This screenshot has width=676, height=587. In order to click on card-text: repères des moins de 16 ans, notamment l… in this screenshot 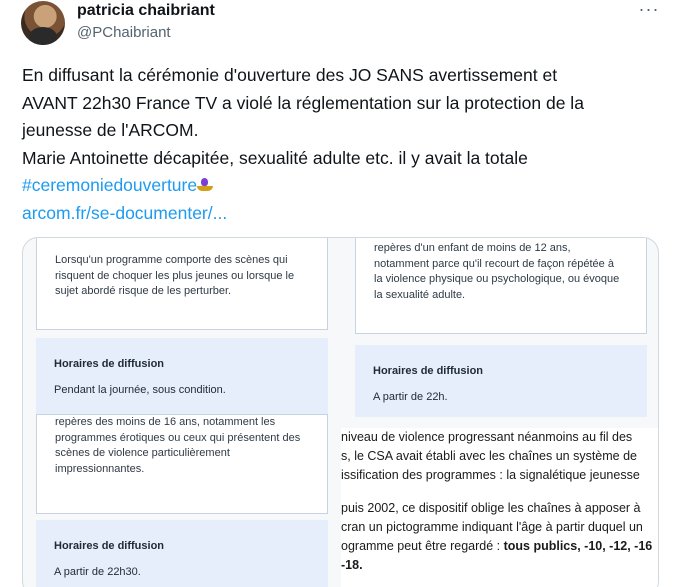, I will do `click(165, 422)`.